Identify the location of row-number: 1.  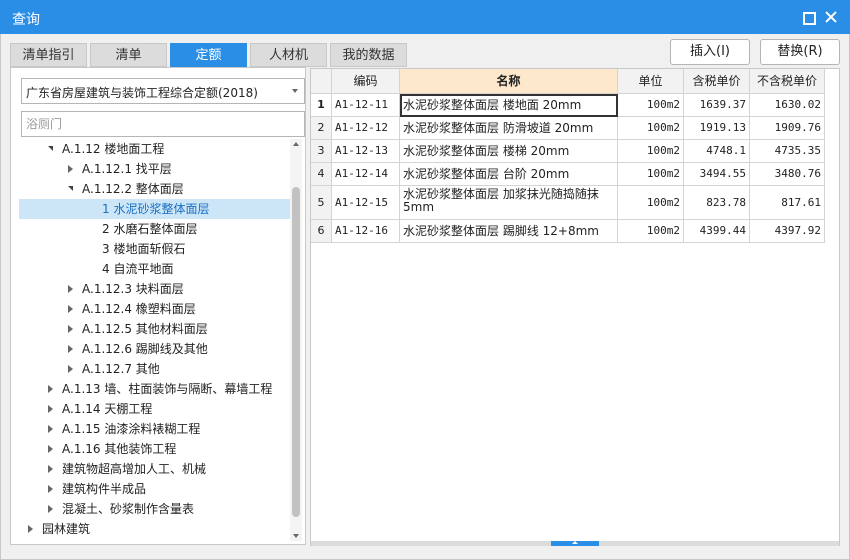
(321, 105).